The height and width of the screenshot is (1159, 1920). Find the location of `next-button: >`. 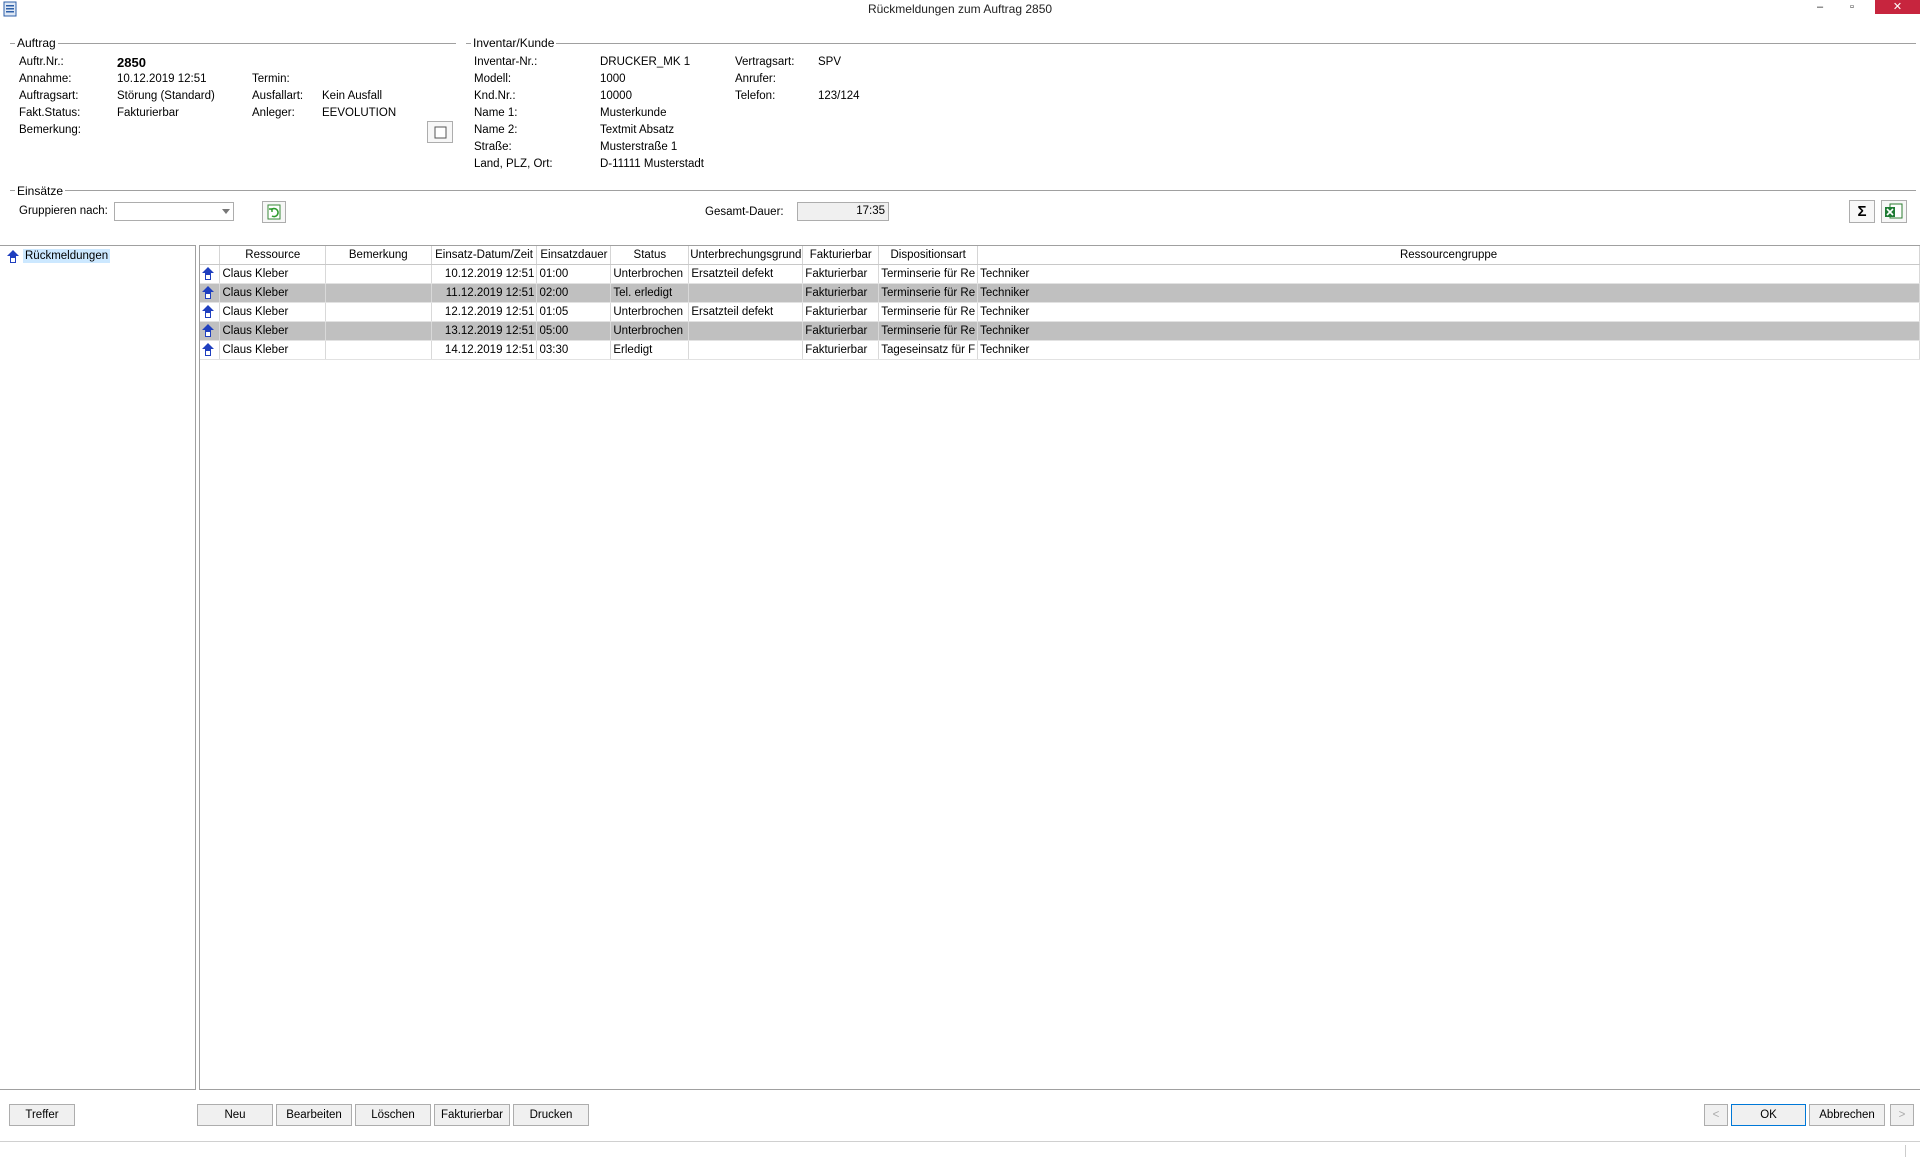

next-button: > is located at coordinates (1902, 1115).